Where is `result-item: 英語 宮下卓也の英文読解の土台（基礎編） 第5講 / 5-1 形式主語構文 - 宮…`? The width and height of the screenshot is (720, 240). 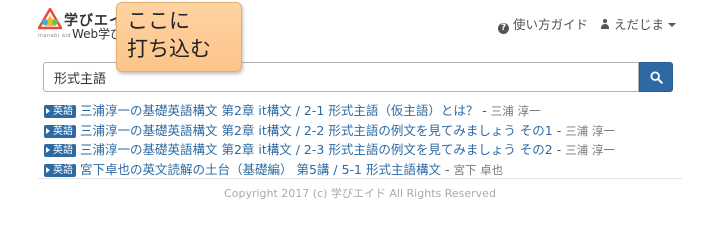
result-item: 英語 宮下卓也の英文読解の土台（基礎編） 第5講 / 5-1 形式主語構文 - 宮… is located at coordinates (364, 170).